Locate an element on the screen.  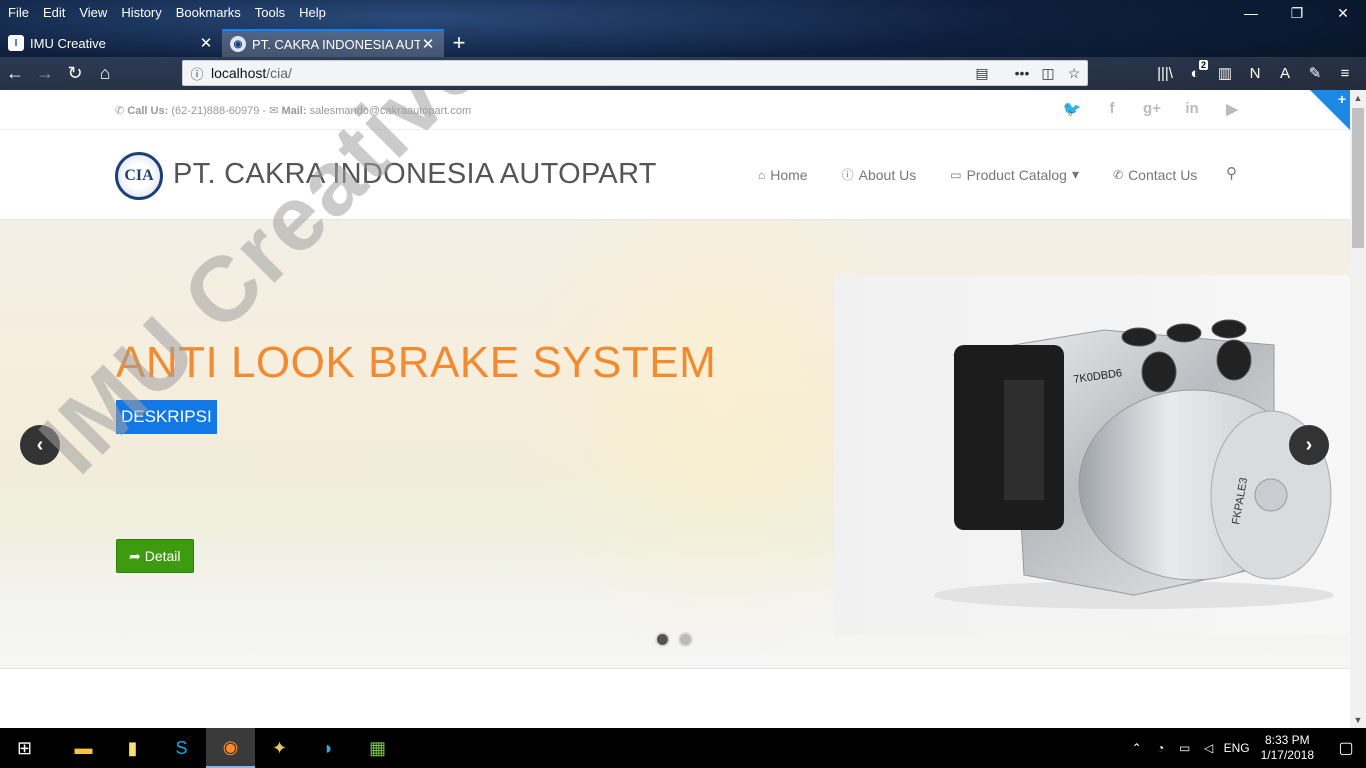
volume-icon: ◁ is located at coordinates (1209, 748).